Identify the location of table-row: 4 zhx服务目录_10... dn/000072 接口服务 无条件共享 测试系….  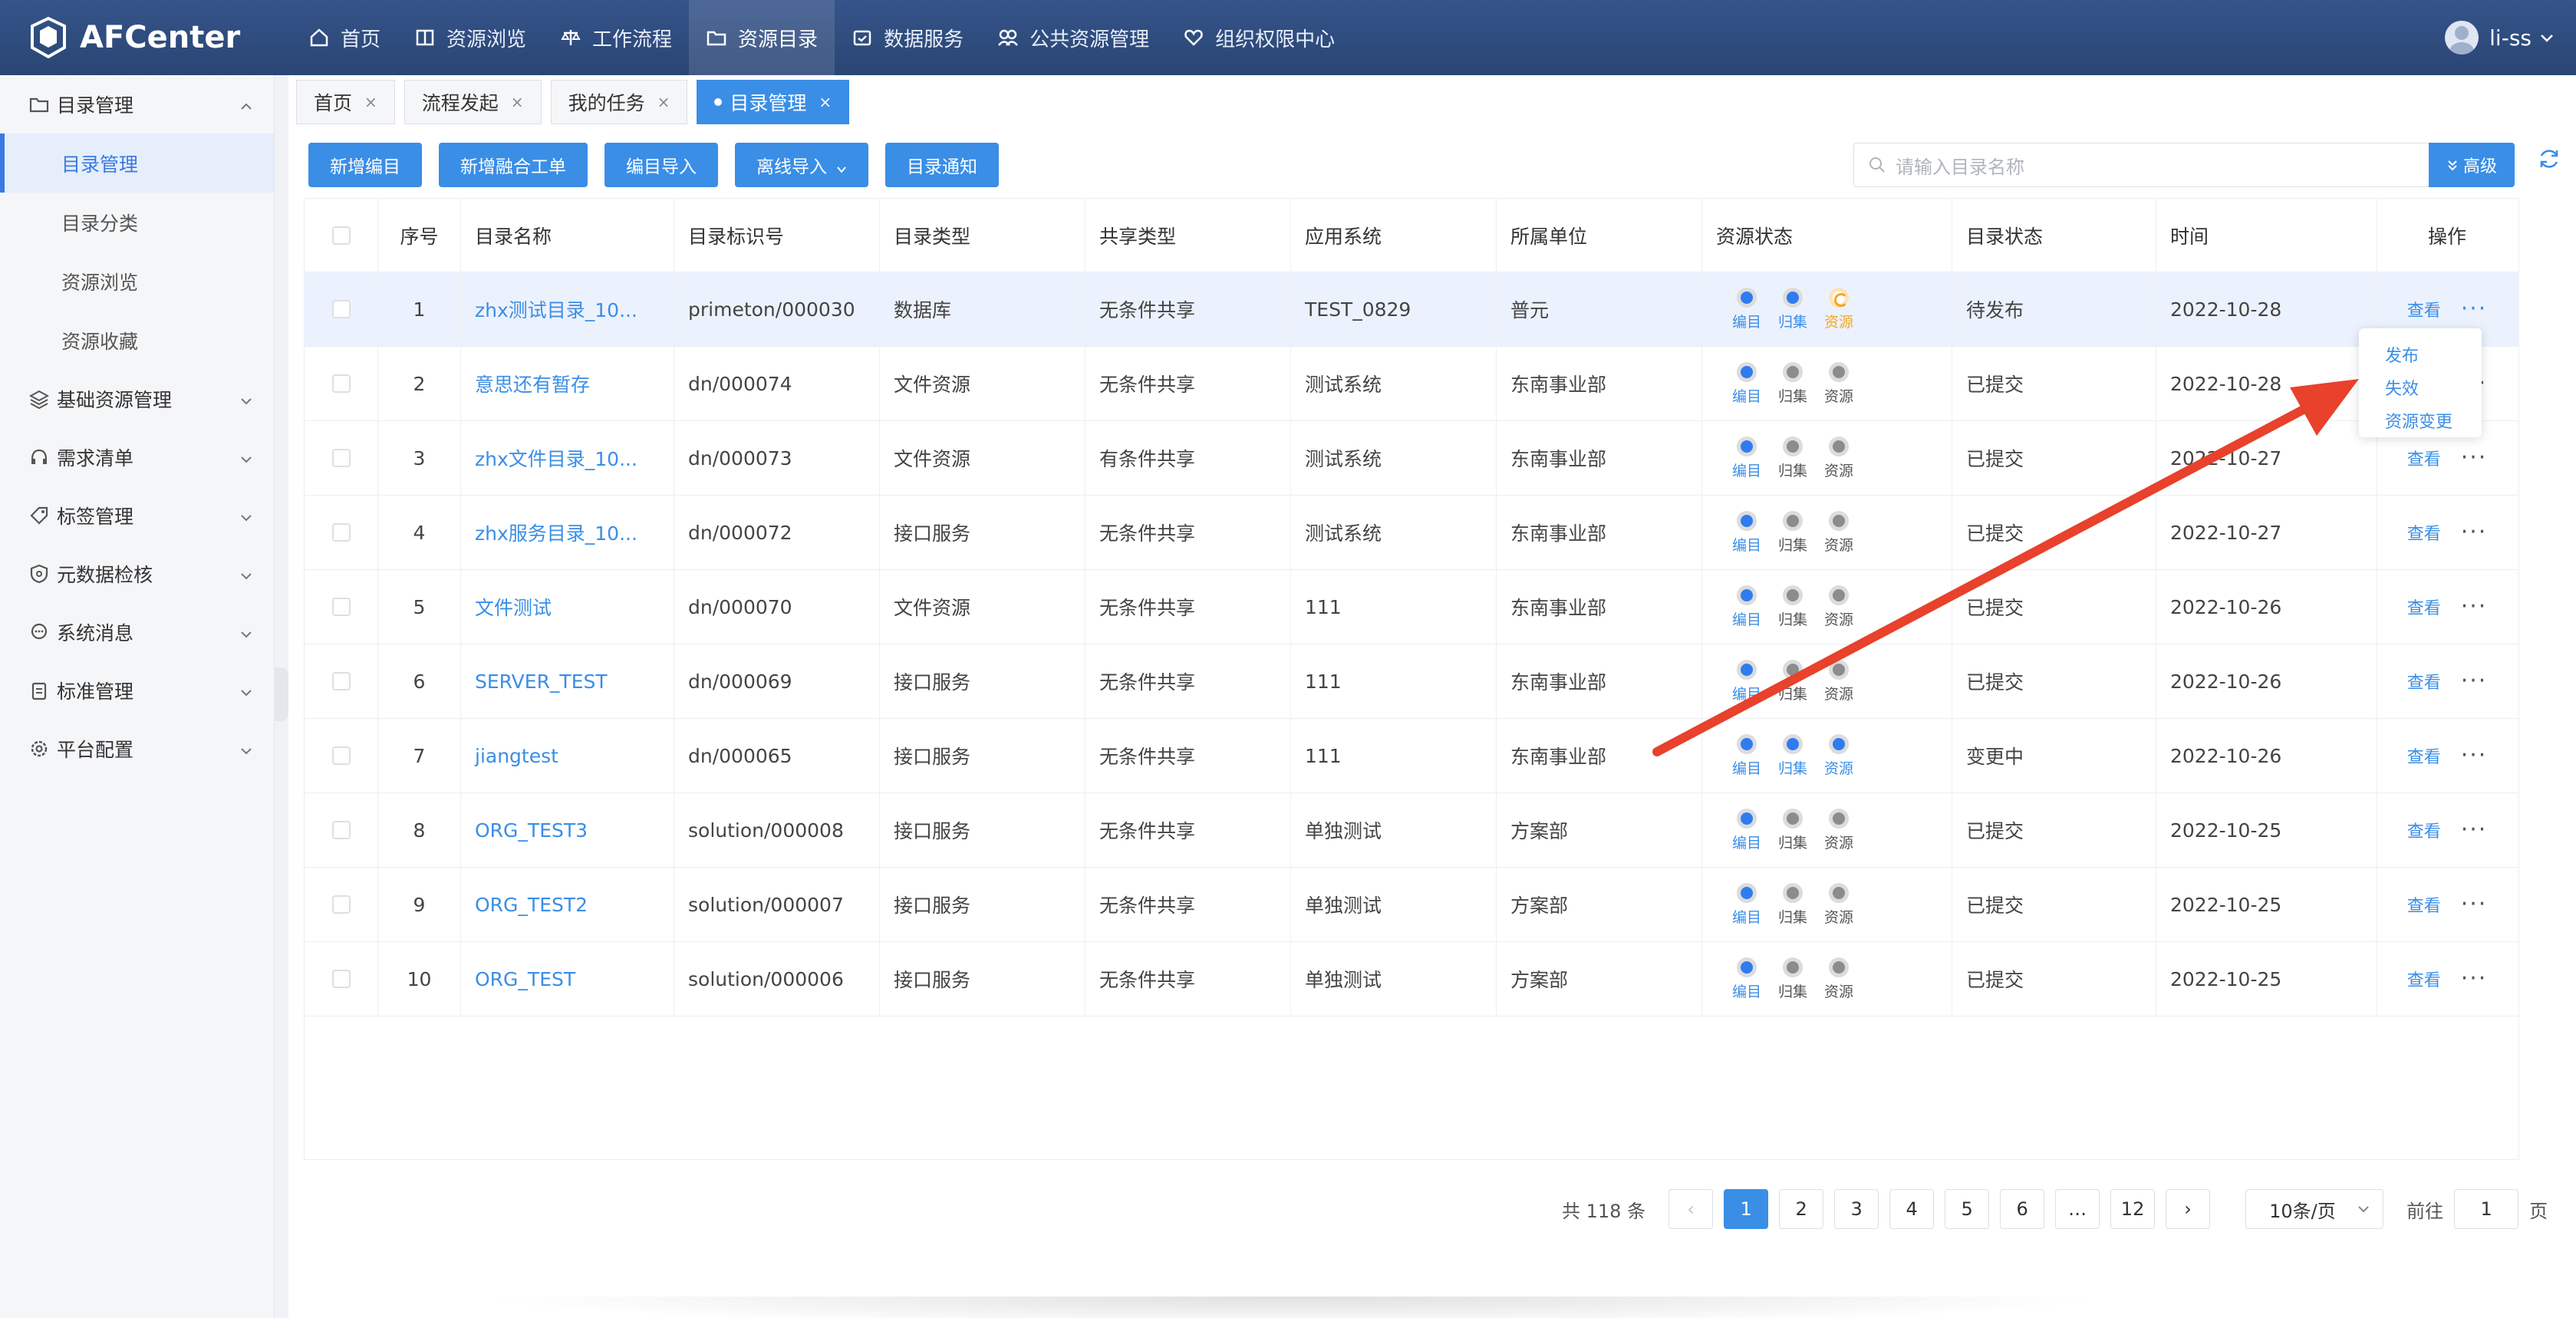
(1411, 533).